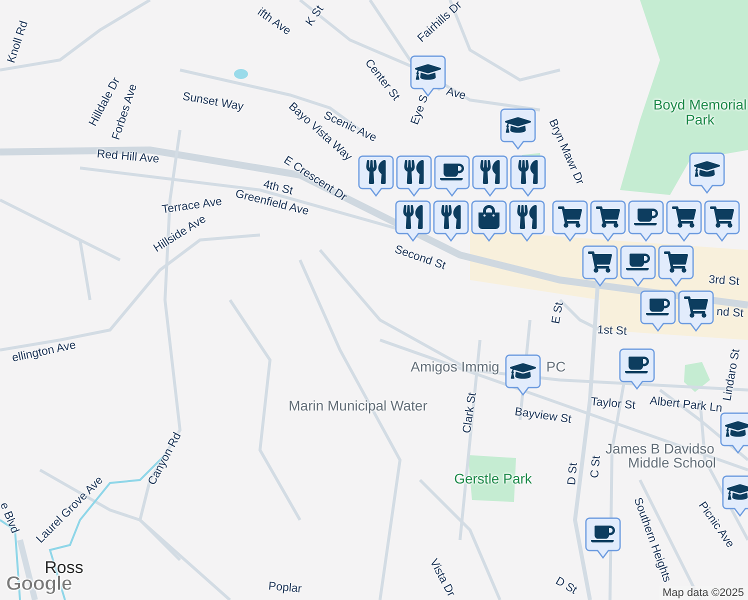  What do you see at coordinates (672, 463) in the screenshot?
I see `place-label: Middle School` at bounding box center [672, 463].